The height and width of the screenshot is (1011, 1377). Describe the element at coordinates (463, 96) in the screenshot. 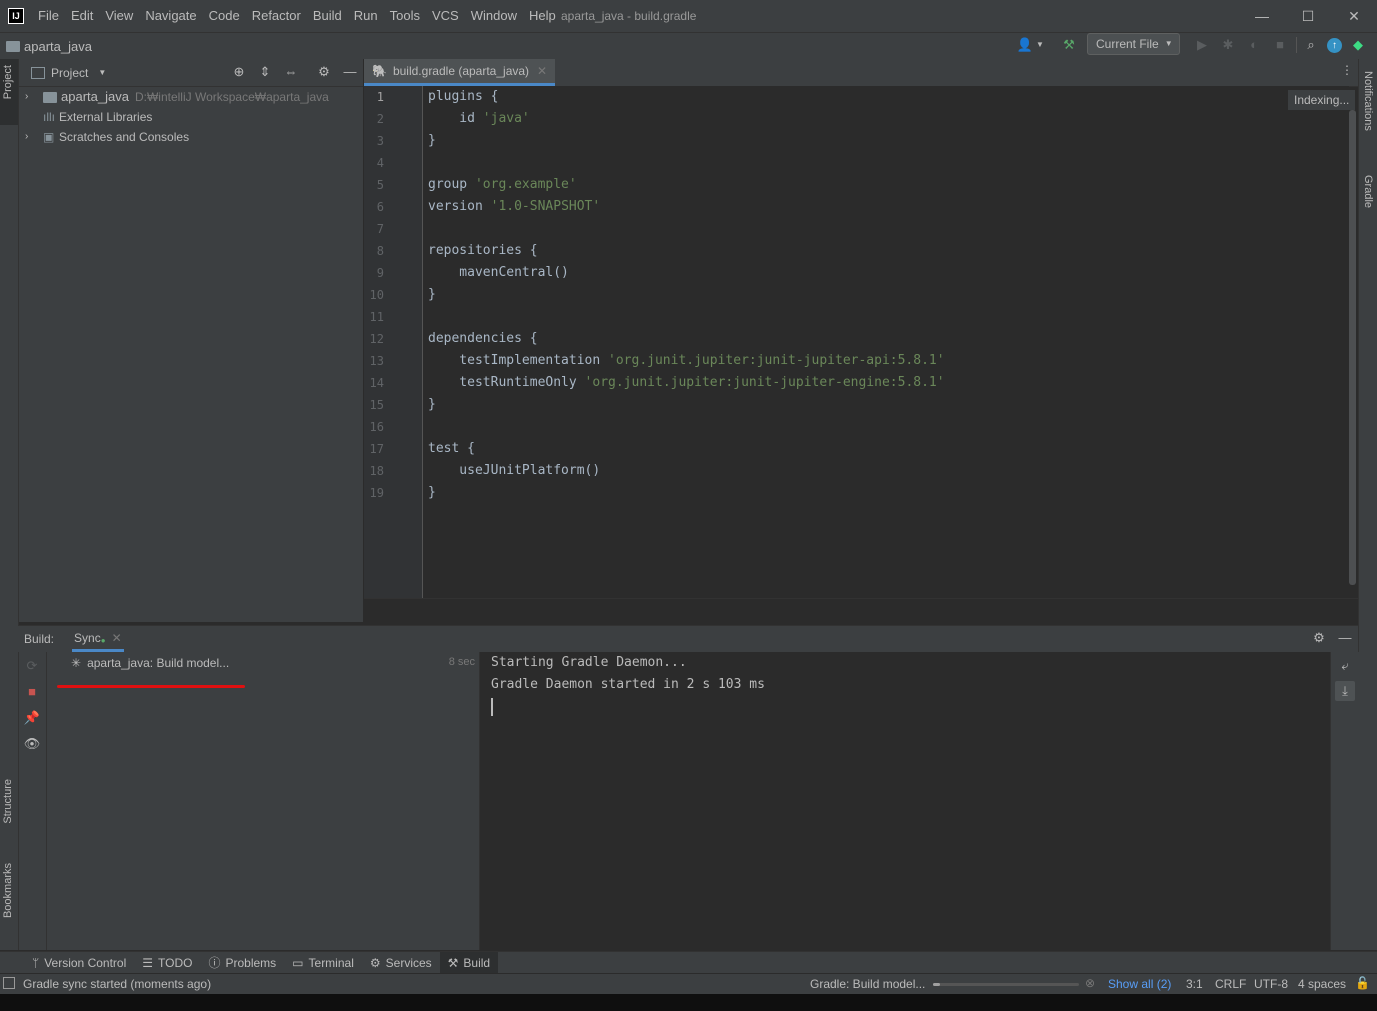

I see `code-text: plugins {` at that location.